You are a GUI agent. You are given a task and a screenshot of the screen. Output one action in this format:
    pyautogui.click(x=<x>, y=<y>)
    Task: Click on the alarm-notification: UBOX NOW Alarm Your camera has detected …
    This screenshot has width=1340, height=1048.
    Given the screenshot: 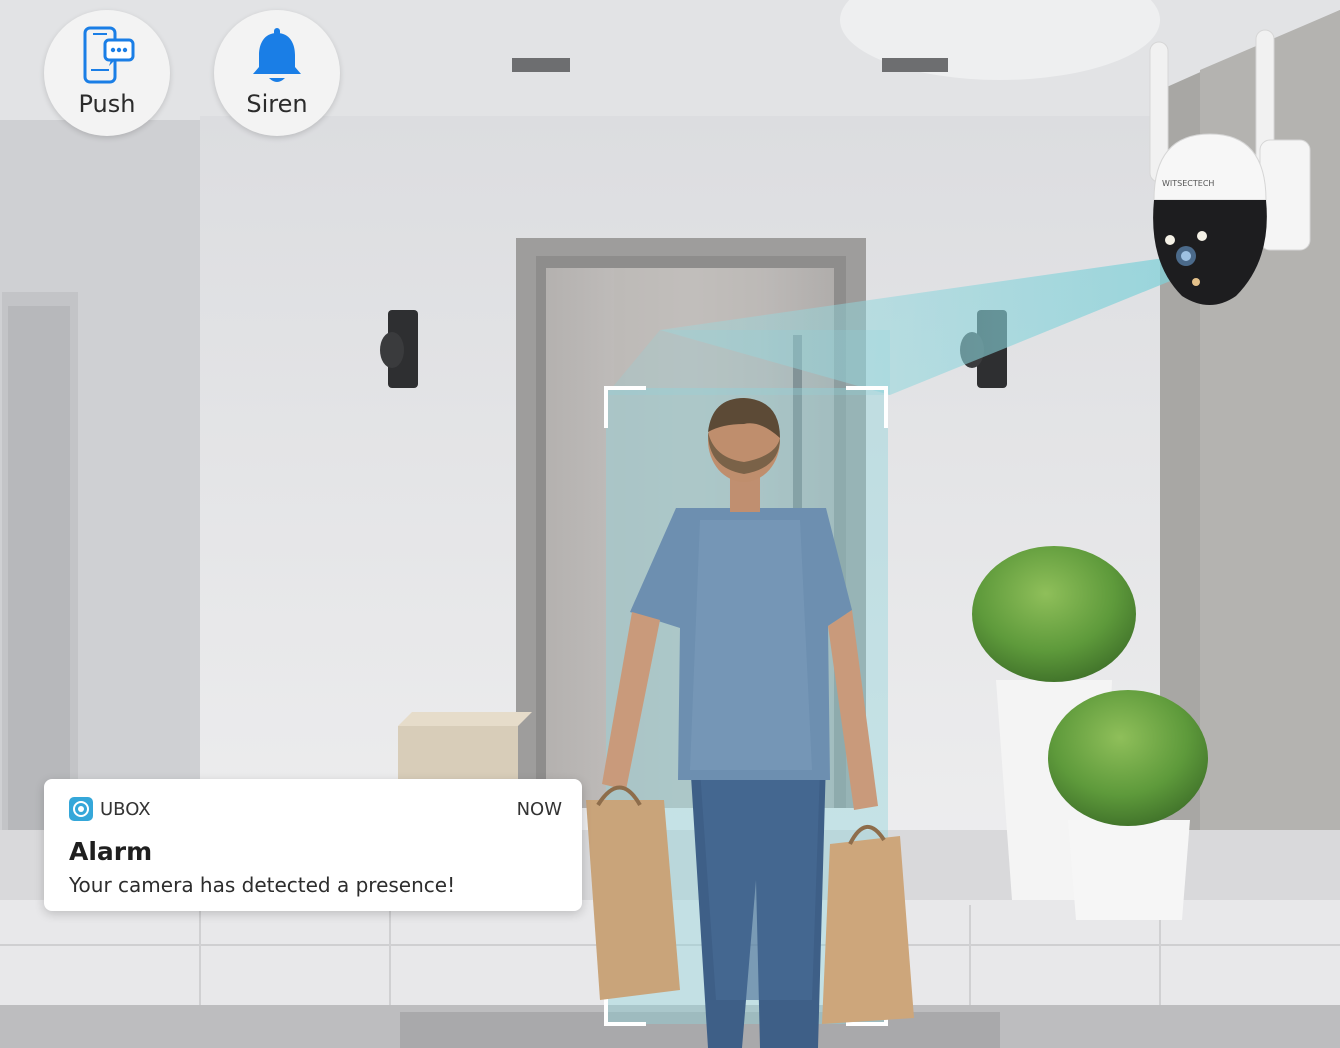 What is the action you would take?
    pyautogui.click(x=313, y=845)
    